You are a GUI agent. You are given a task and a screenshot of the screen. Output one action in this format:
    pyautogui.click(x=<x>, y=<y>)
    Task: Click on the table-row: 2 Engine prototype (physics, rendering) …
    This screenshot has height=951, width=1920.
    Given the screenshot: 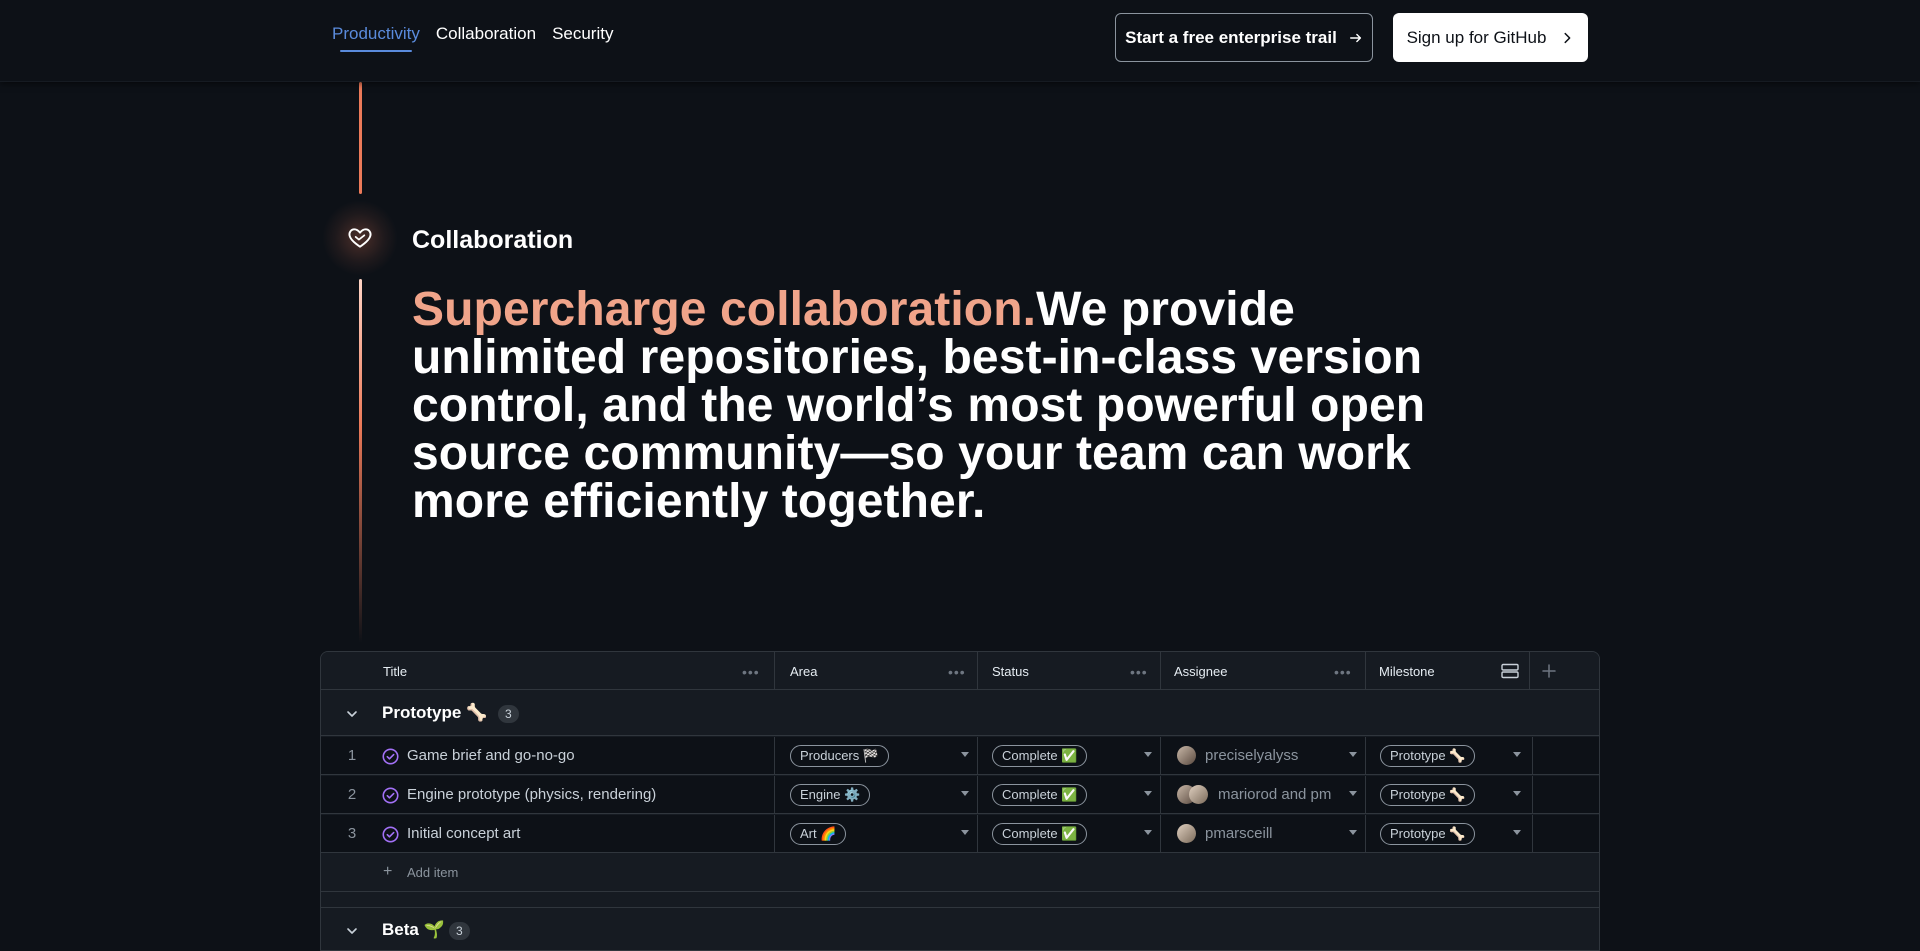 What is the action you would take?
    pyautogui.click(x=960, y=795)
    